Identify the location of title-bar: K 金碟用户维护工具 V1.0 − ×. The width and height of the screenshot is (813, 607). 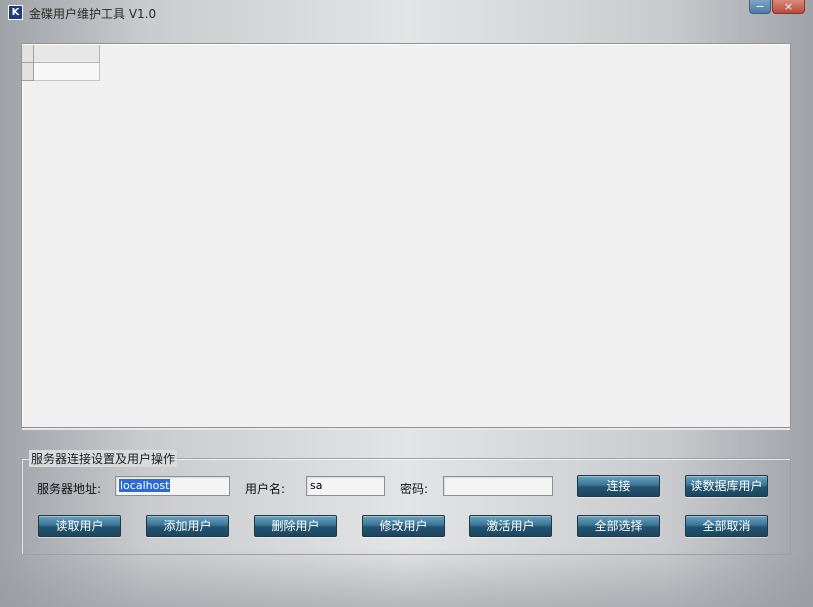
(406, 14).